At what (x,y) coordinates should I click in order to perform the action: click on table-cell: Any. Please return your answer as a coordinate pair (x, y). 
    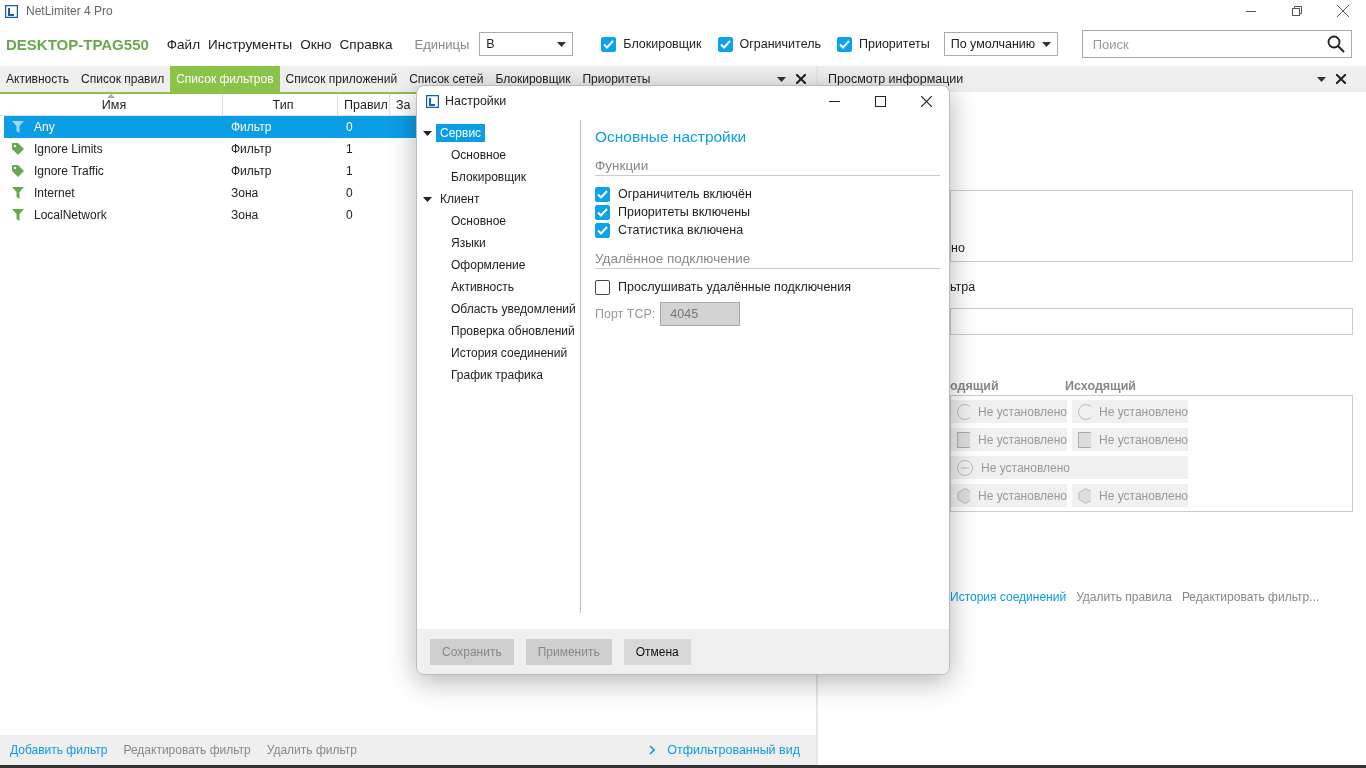
    Looking at the image, I should click on (44, 127).